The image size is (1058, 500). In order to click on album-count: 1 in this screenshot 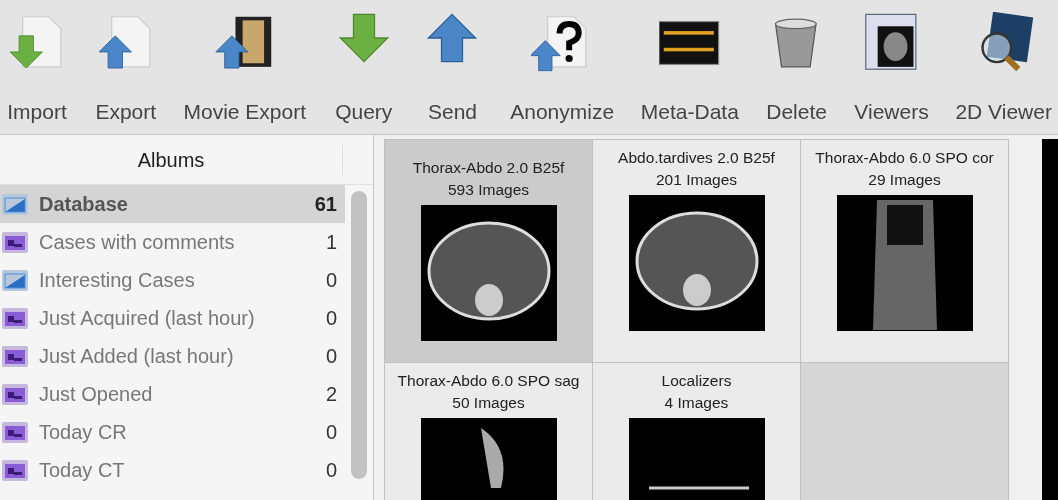, I will do `click(331, 242)`.